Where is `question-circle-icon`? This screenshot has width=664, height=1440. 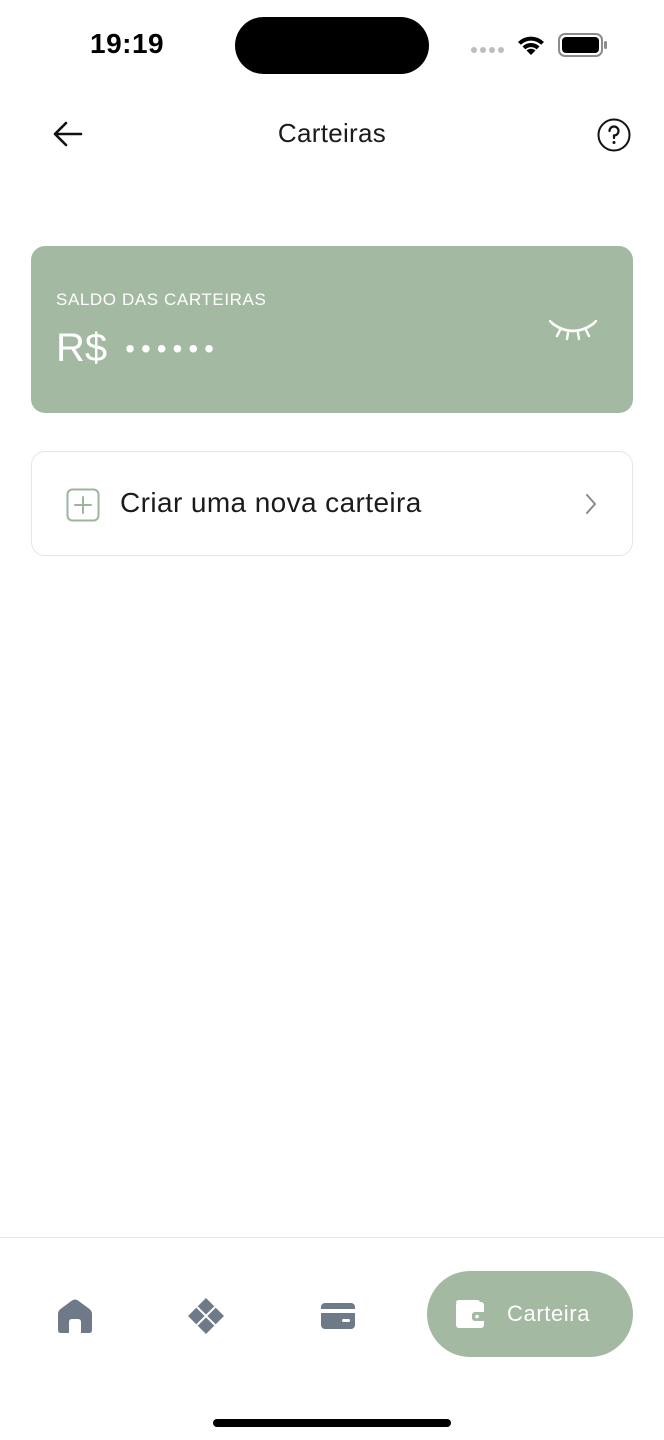 question-circle-icon is located at coordinates (614, 135).